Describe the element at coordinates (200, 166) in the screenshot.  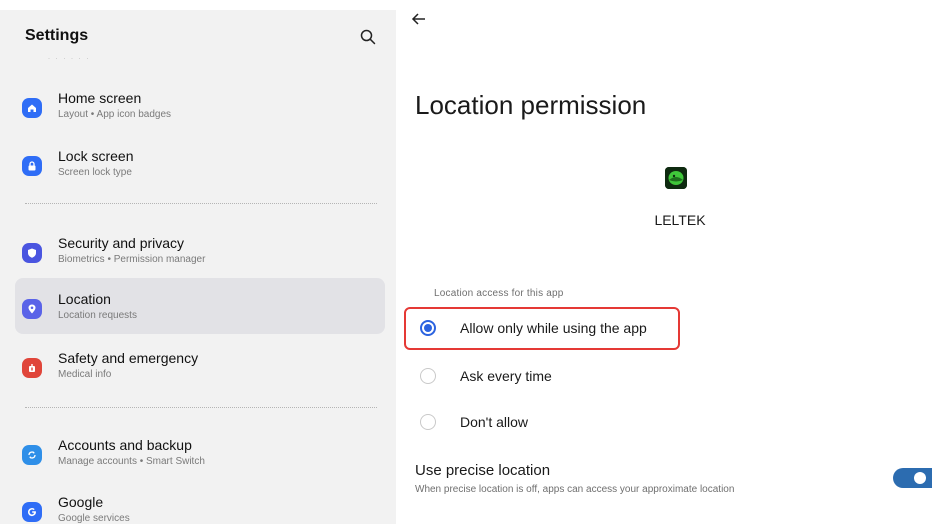
I see `sidebar-item-lock-screen: Lock screen Screen lock type` at that location.